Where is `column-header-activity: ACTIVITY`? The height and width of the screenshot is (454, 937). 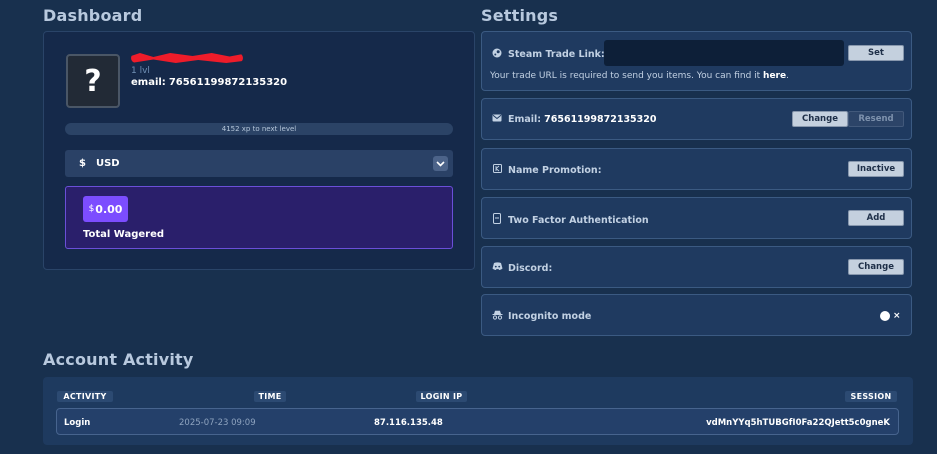
column-header-activity: ACTIVITY is located at coordinates (85, 396).